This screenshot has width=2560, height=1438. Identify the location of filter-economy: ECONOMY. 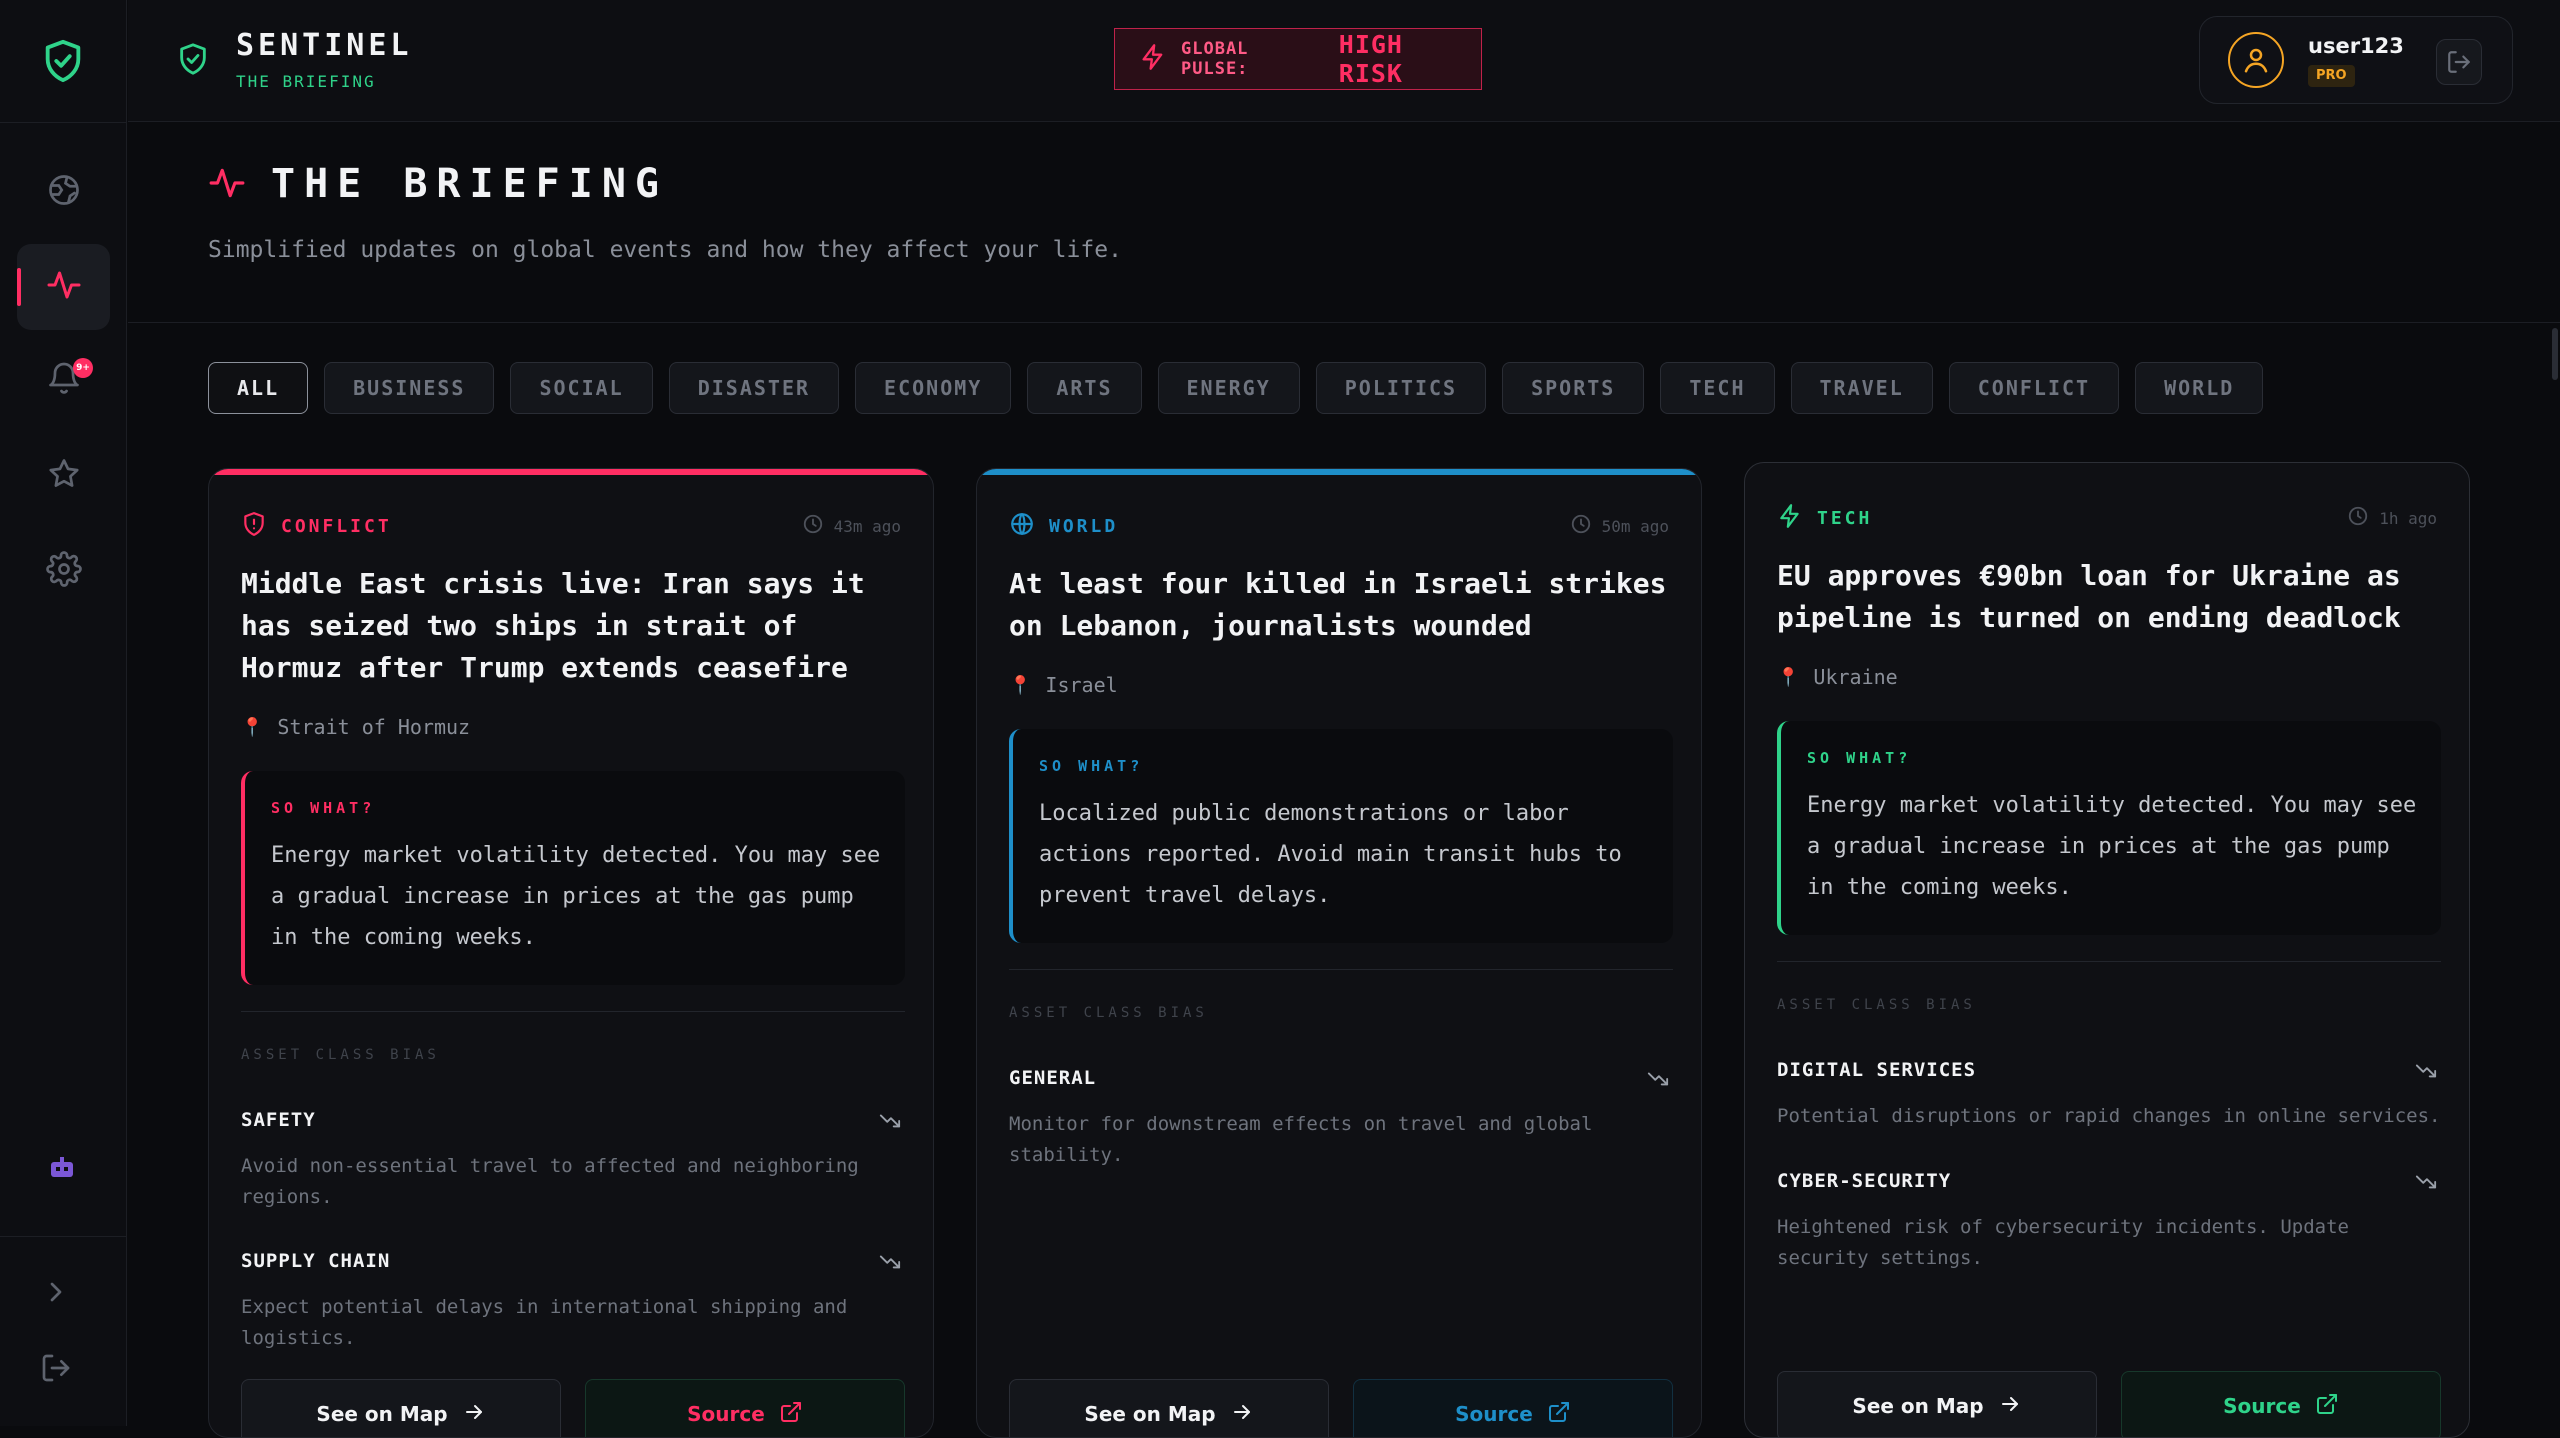
(933, 388).